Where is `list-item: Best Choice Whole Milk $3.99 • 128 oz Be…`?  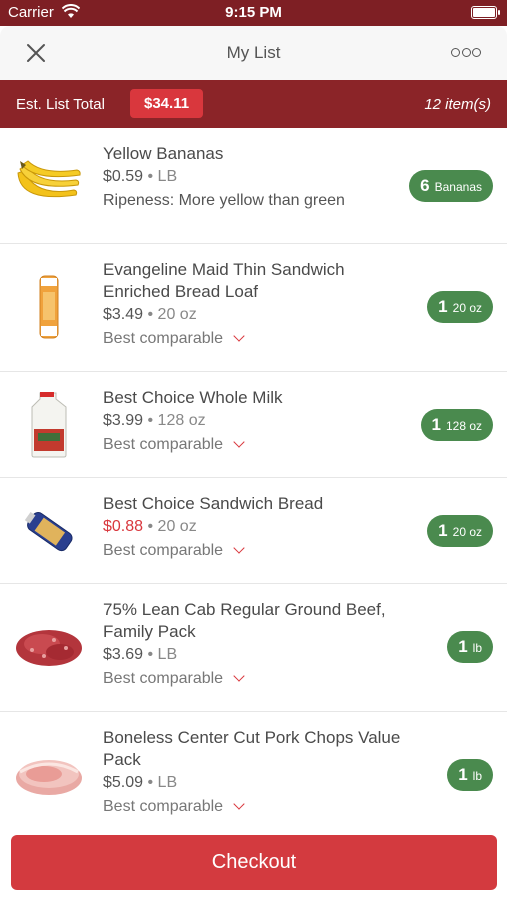 list-item: Best Choice Whole Milk $3.99 • 128 oz Be… is located at coordinates (253, 425).